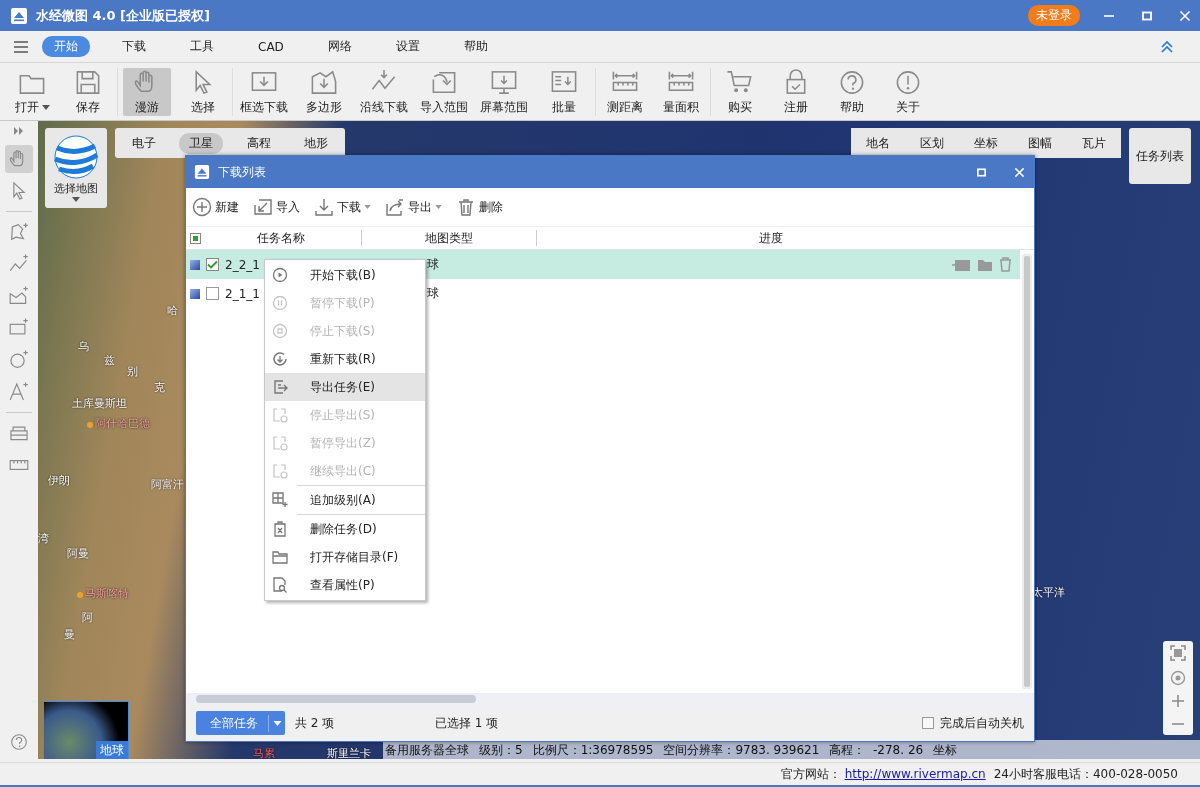  What do you see at coordinates (1178, 653) in the screenshot?
I see `fullscreen-icon` at bounding box center [1178, 653].